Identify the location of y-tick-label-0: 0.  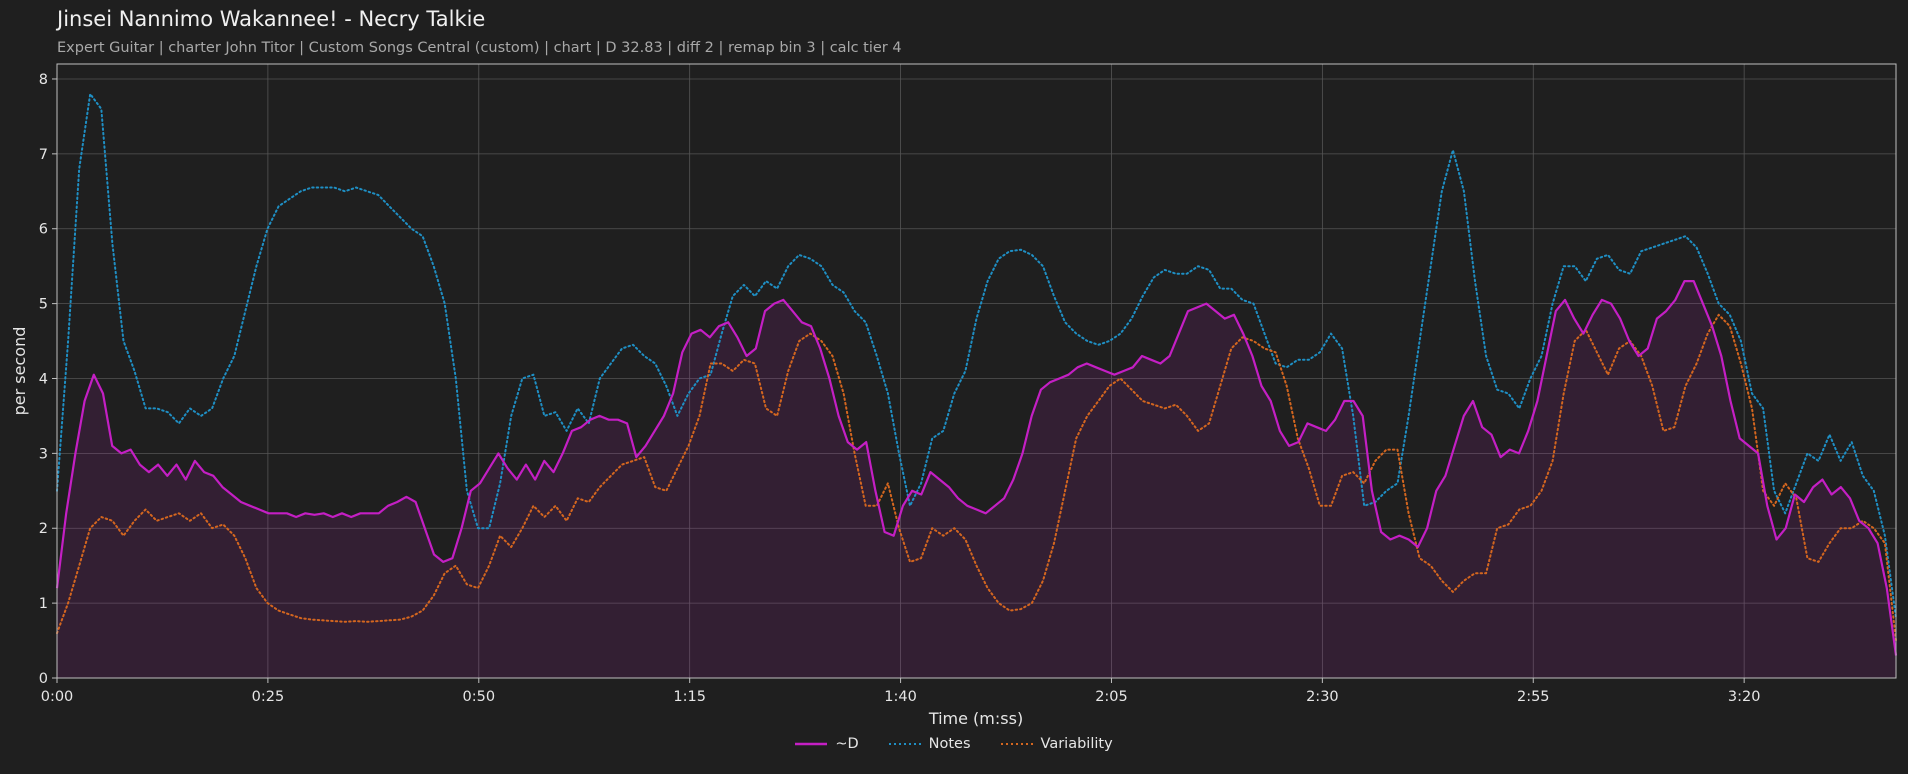
(43, 679).